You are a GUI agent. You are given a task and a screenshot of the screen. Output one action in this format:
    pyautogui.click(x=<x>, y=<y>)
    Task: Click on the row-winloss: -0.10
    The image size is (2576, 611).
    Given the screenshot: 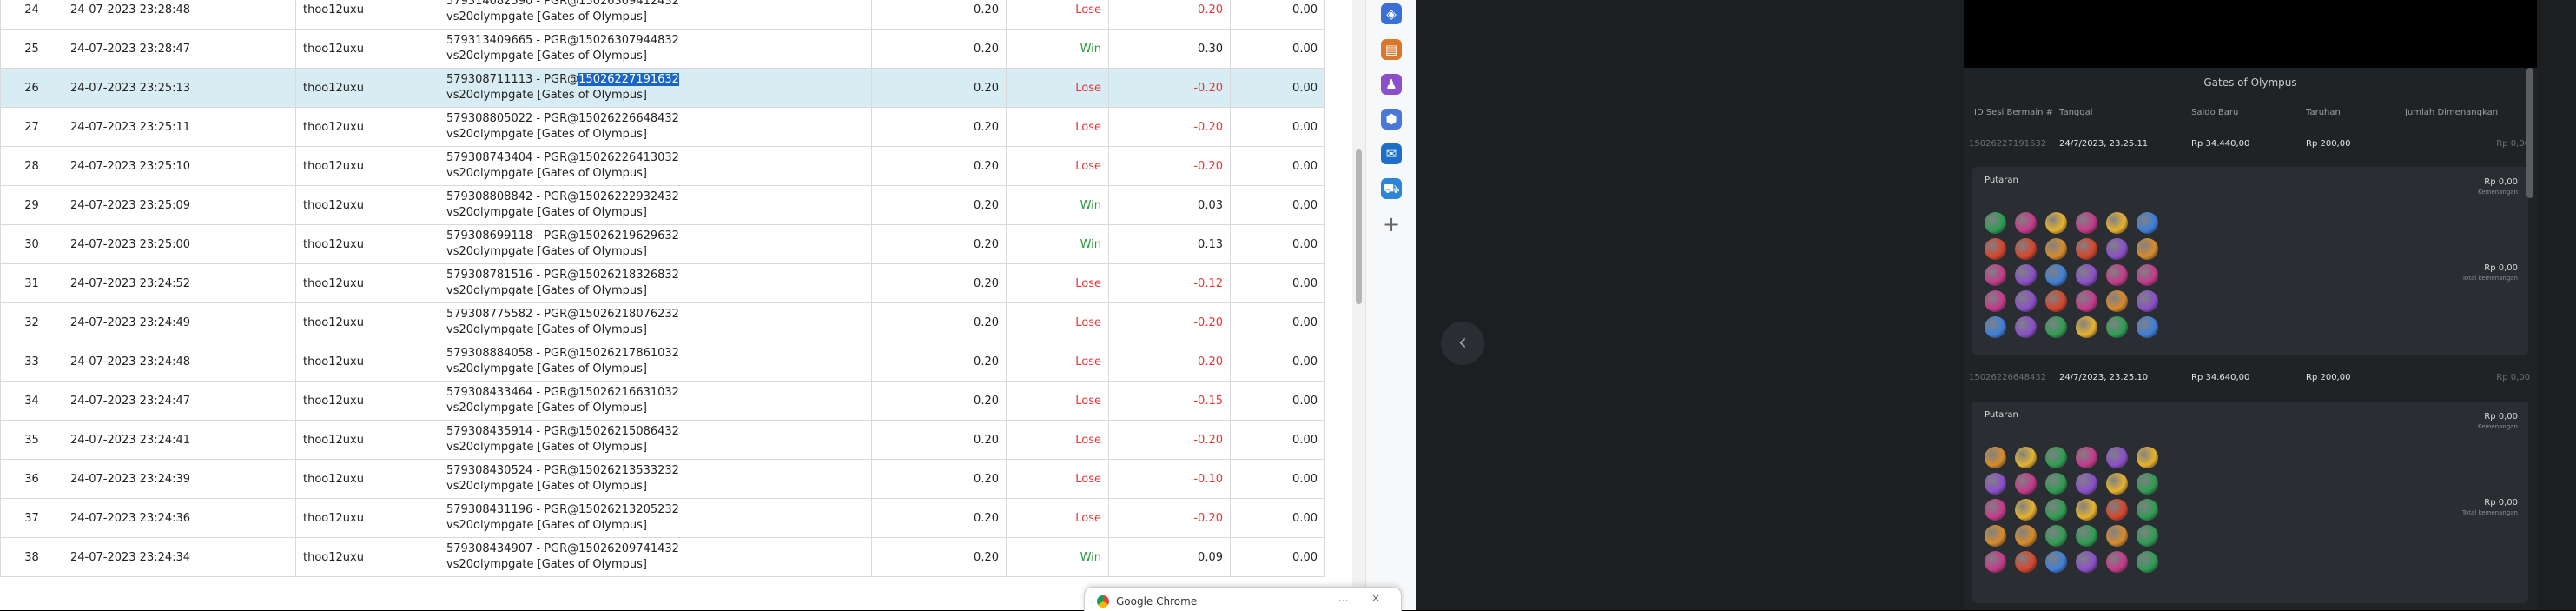 What is the action you would take?
    pyautogui.click(x=1170, y=479)
    